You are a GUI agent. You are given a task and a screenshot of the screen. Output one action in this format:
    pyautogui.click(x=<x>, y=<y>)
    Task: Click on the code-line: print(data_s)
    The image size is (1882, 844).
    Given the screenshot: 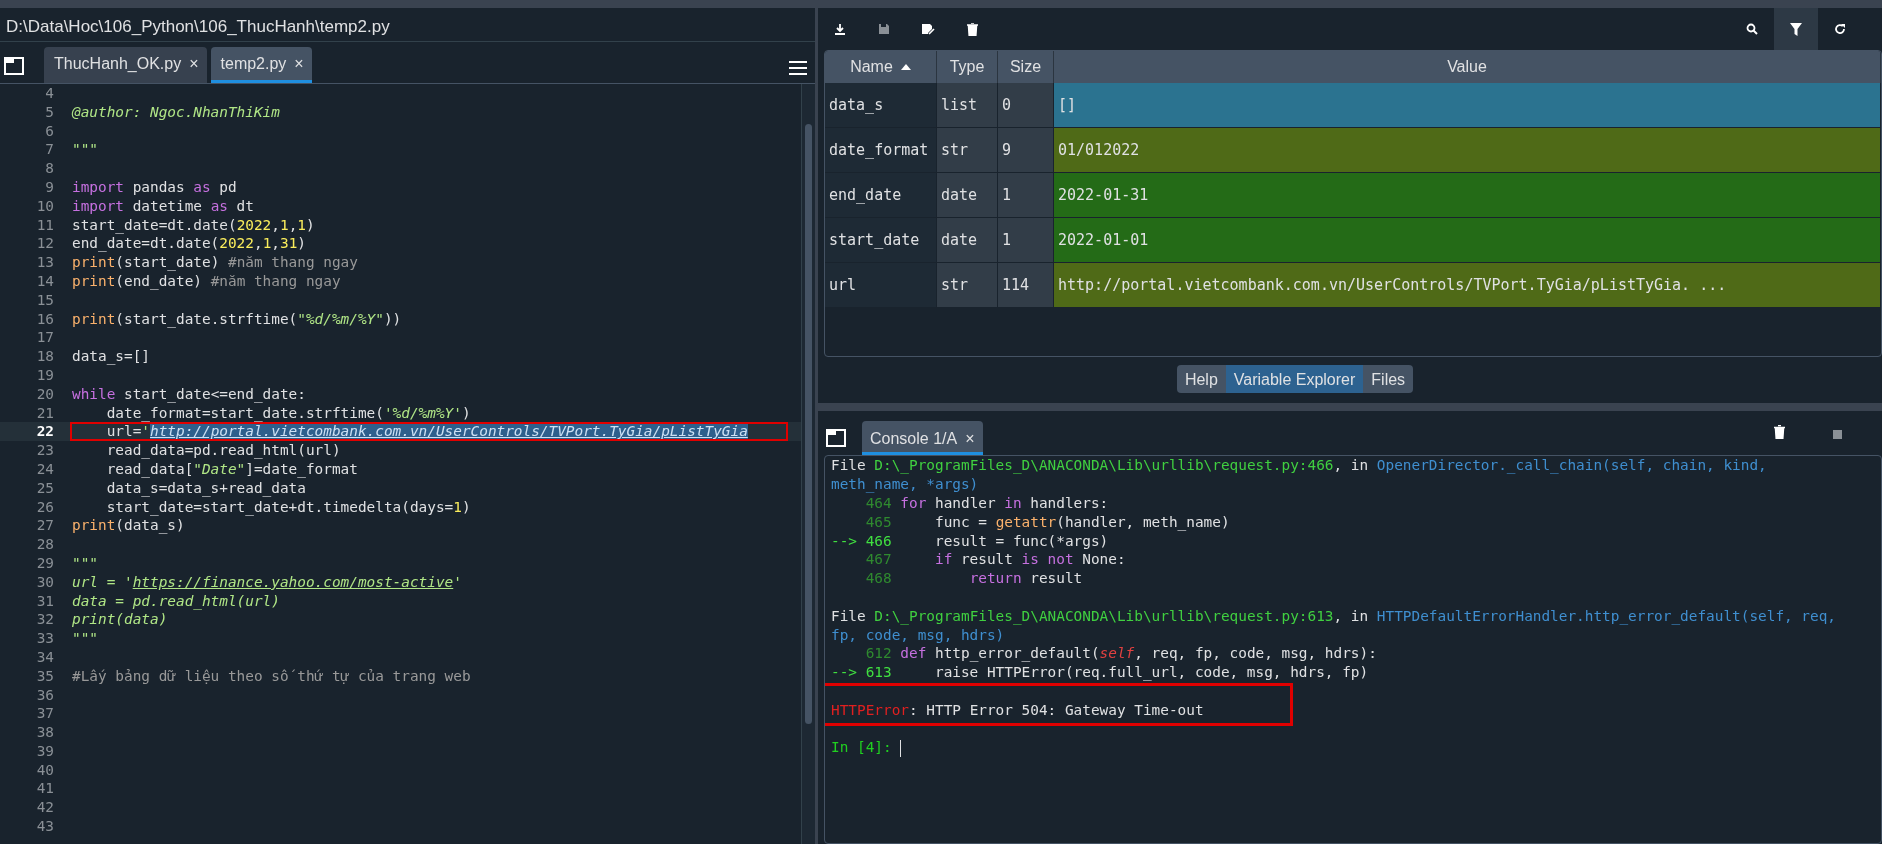 What is the action you would take?
    pyautogui.click(x=128, y=526)
    